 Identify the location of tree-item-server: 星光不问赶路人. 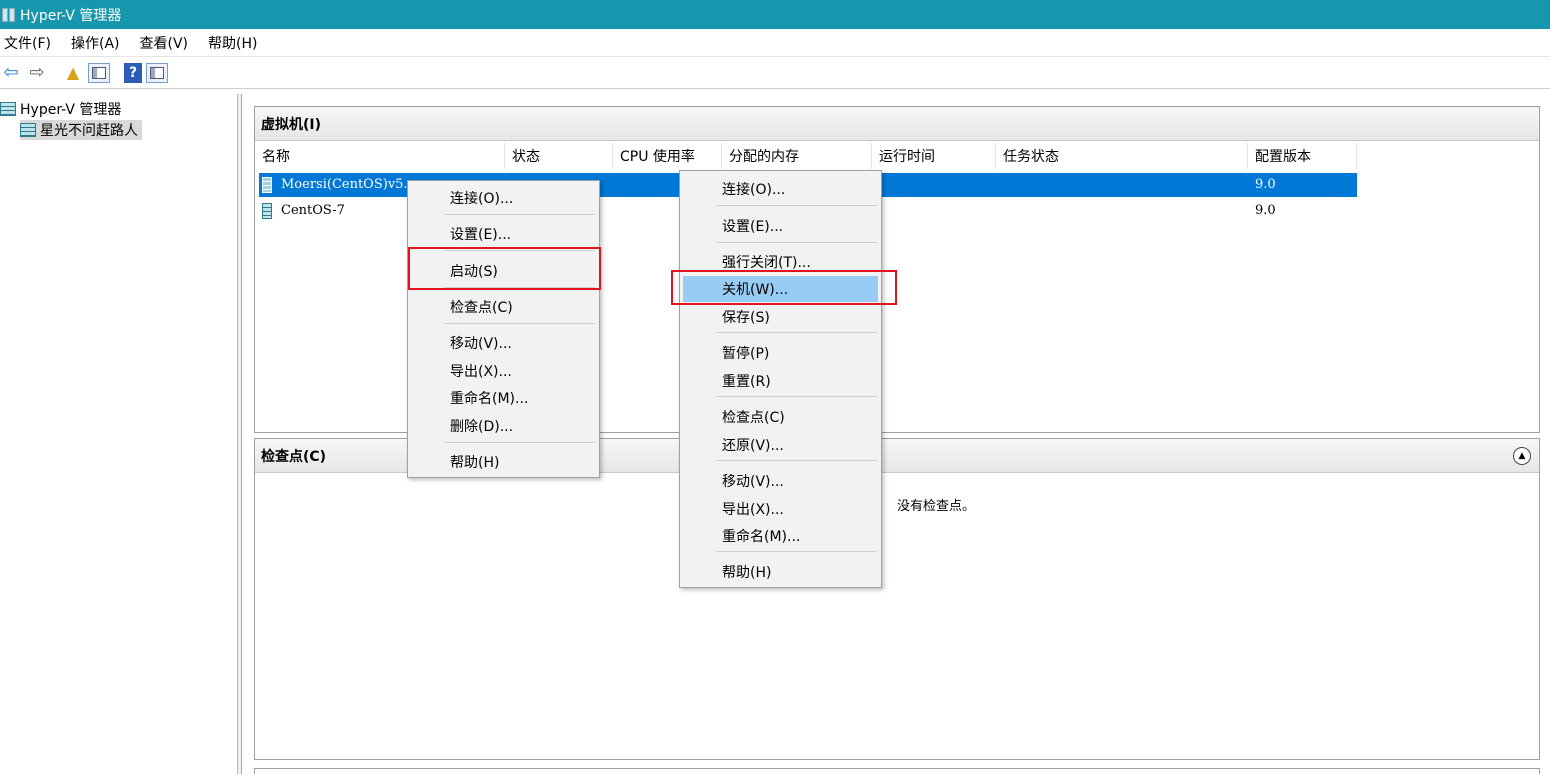
(81, 130).